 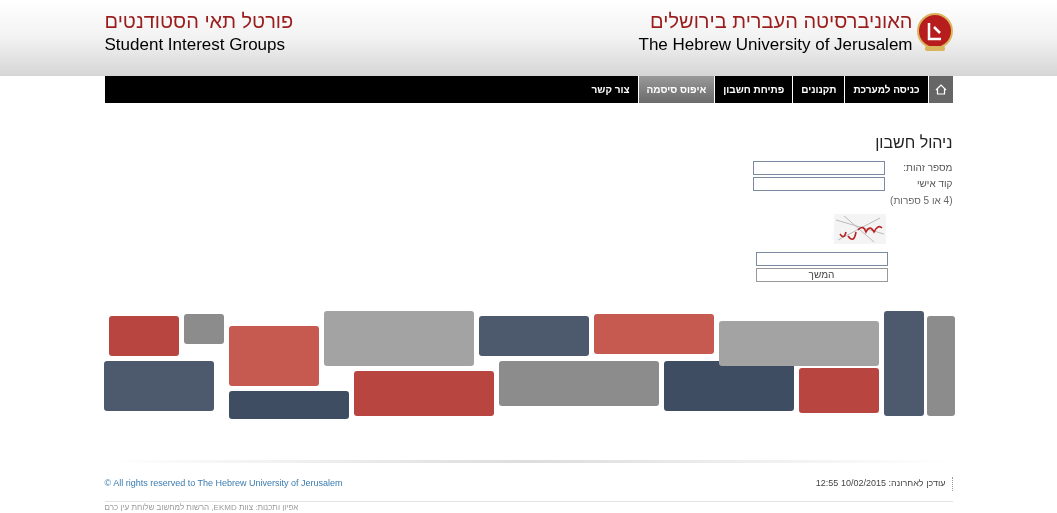 I want to click on university-logo-icon, so click(x=934, y=33).